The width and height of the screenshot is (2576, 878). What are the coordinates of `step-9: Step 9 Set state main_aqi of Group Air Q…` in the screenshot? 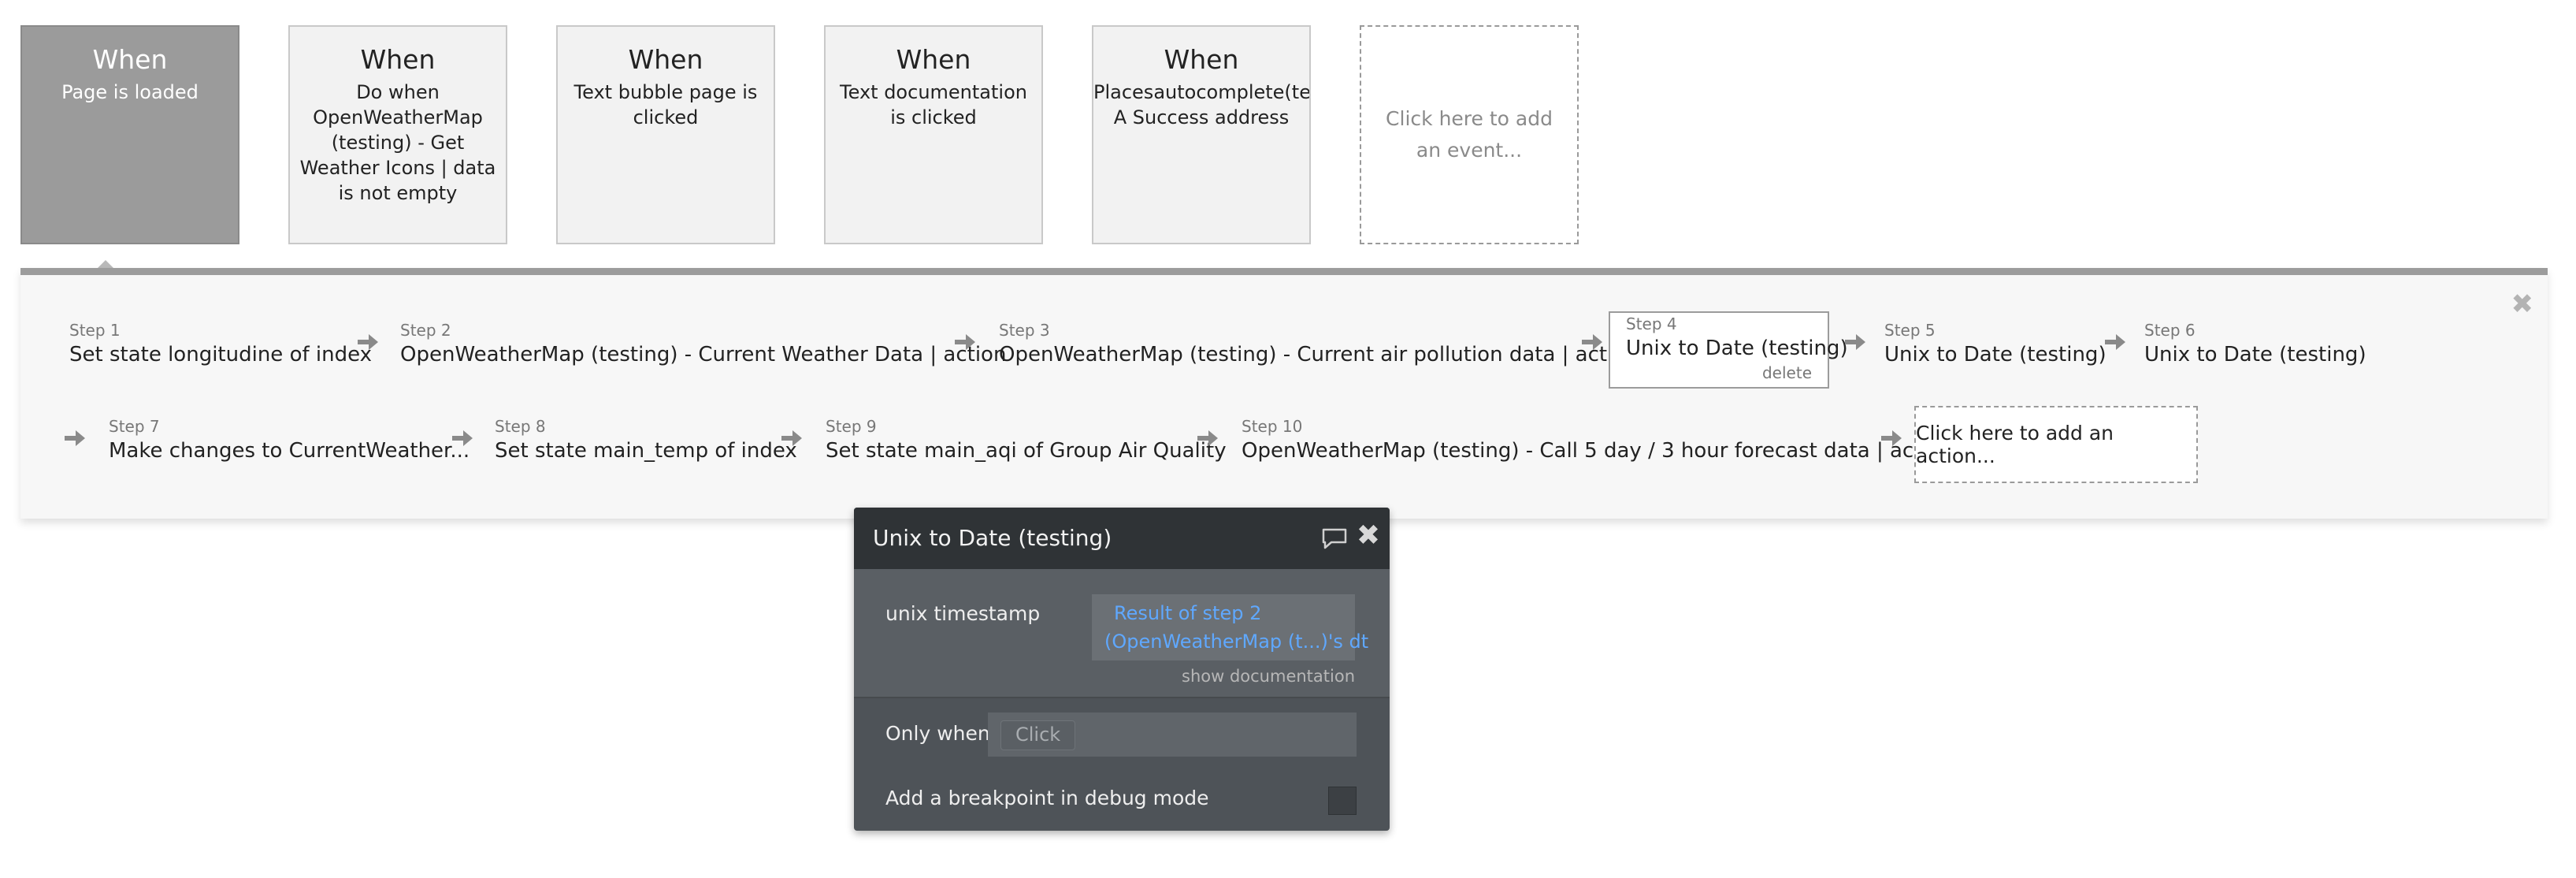 It's located at (1026, 440).